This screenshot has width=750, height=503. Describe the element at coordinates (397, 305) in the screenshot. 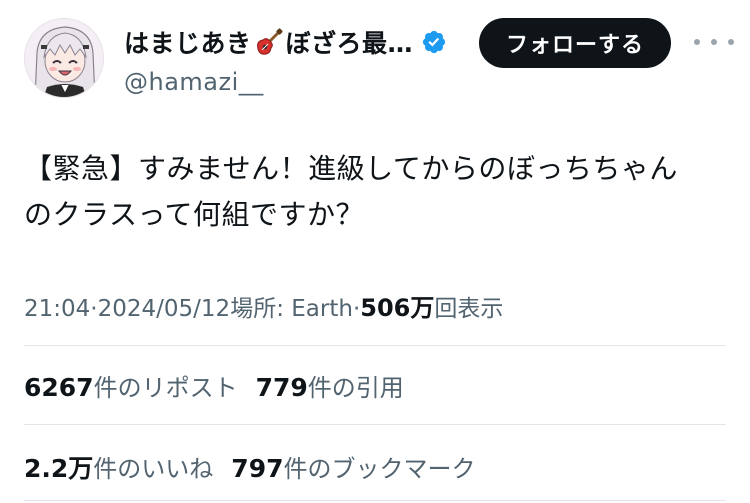

I see `views-count: 506万` at that location.